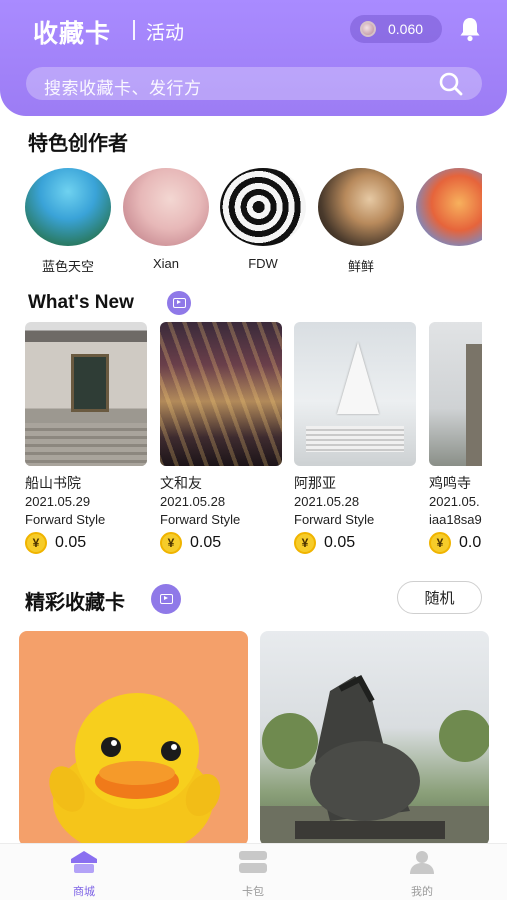  Describe the element at coordinates (455, 519) in the screenshot. I see `card-issuer: iaa18sa9` at that location.